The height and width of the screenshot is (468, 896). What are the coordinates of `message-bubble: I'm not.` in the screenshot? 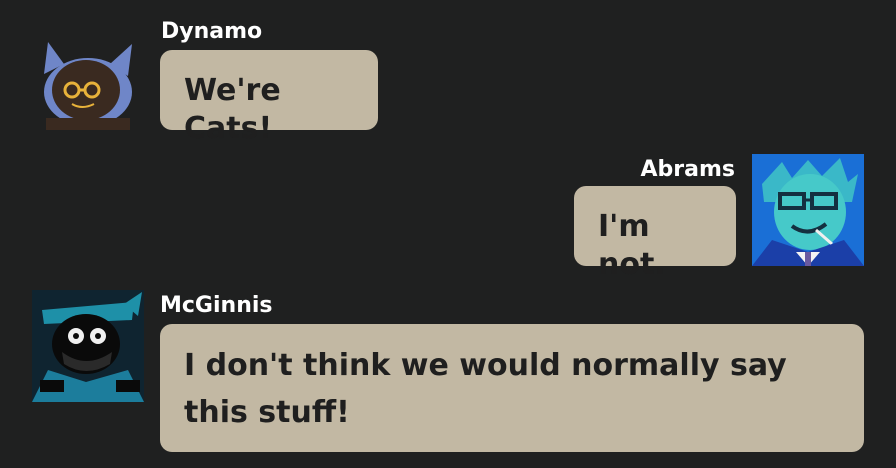 It's located at (655, 234).